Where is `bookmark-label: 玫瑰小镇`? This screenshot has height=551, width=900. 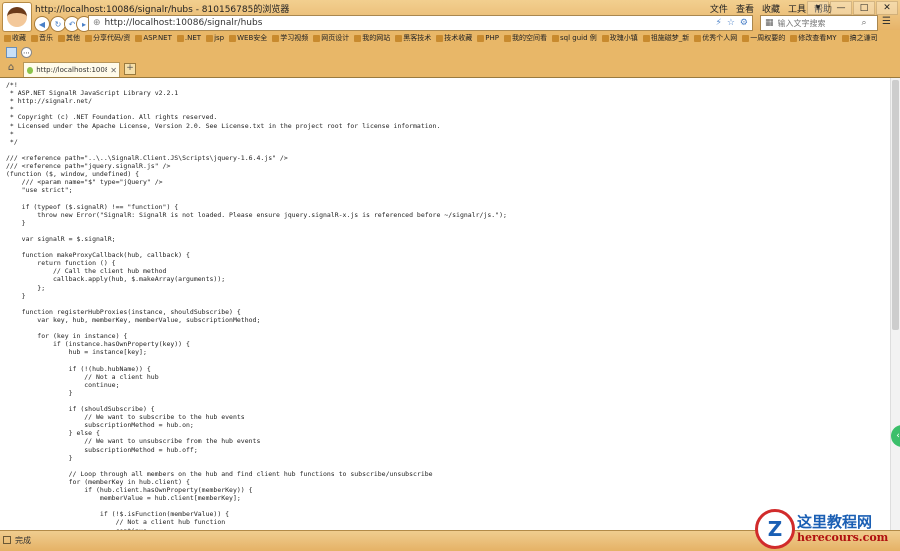
bookmark-label: 玫瑰小镇 is located at coordinates (623, 38).